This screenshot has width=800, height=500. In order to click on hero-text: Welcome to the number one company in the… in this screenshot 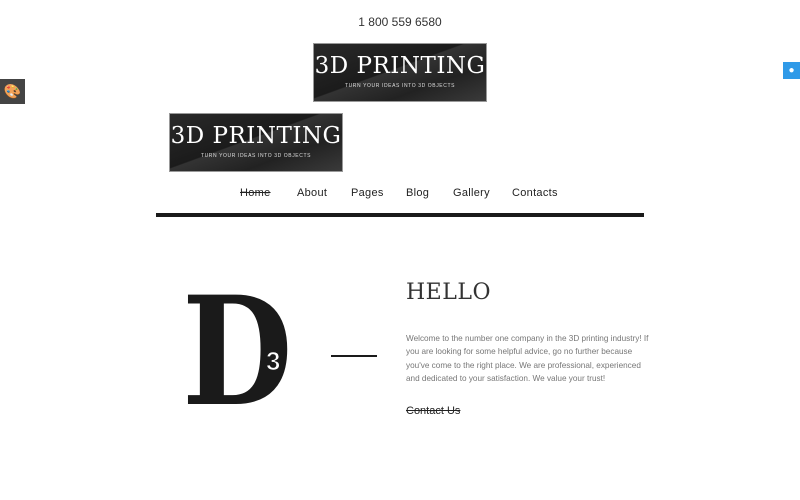, I will do `click(527, 359)`.